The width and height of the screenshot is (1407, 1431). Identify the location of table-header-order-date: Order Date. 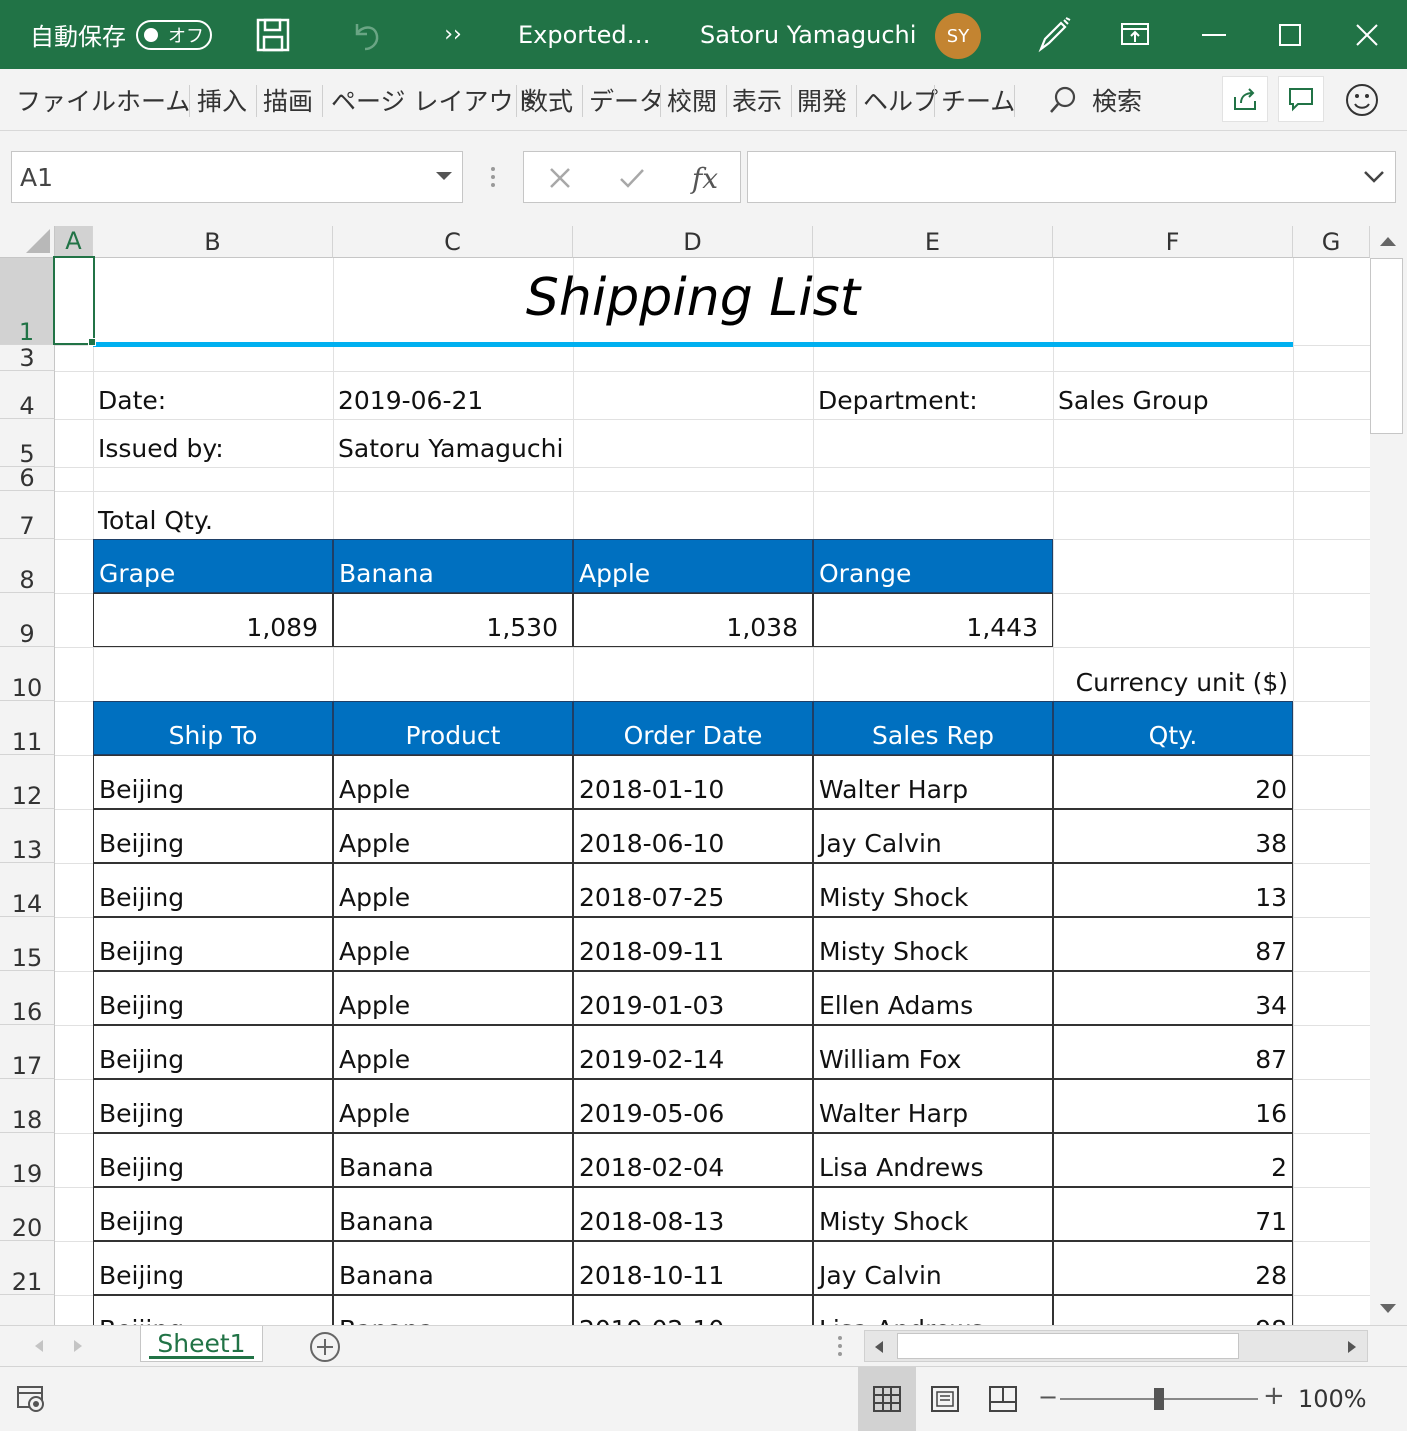
(693, 728).